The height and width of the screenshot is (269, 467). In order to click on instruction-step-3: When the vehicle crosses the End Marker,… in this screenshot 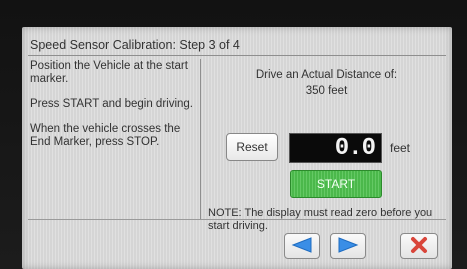, I will do `click(105, 135)`.